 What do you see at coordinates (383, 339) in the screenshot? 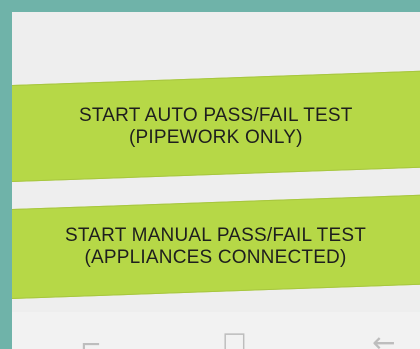
I see `back-icon: ←` at bounding box center [383, 339].